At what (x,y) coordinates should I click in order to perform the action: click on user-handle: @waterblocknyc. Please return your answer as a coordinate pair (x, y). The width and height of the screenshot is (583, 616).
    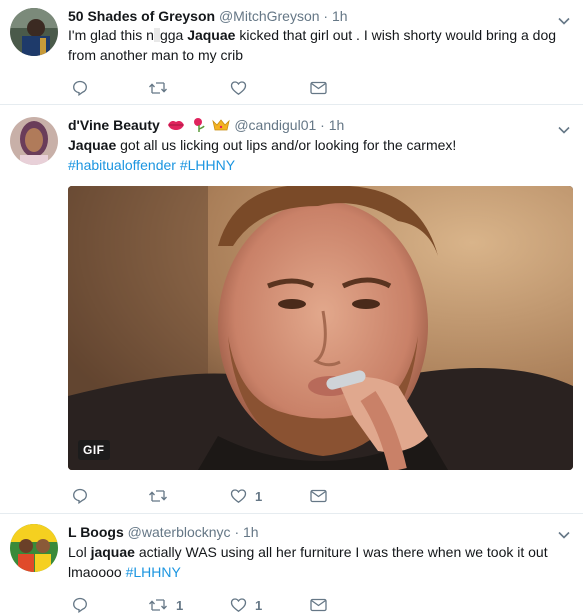
    Looking at the image, I should click on (179, 532).